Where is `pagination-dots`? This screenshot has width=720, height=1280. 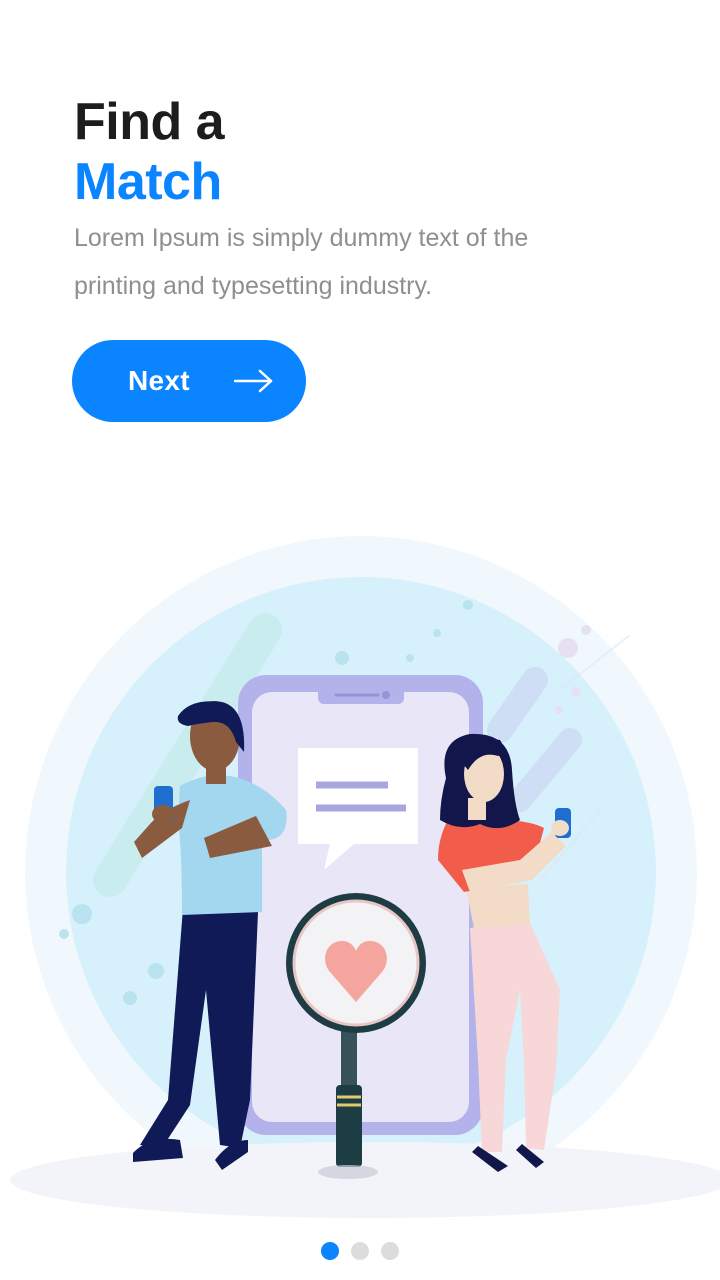
pagination-dots is located at coordinates (360, 1251).